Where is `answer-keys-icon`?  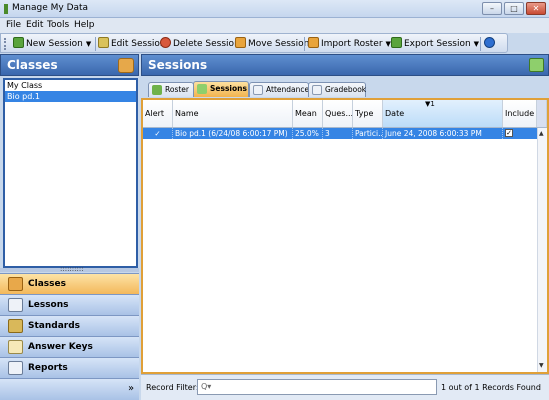
answer-keys-icon is located at coordinates (15, 347).